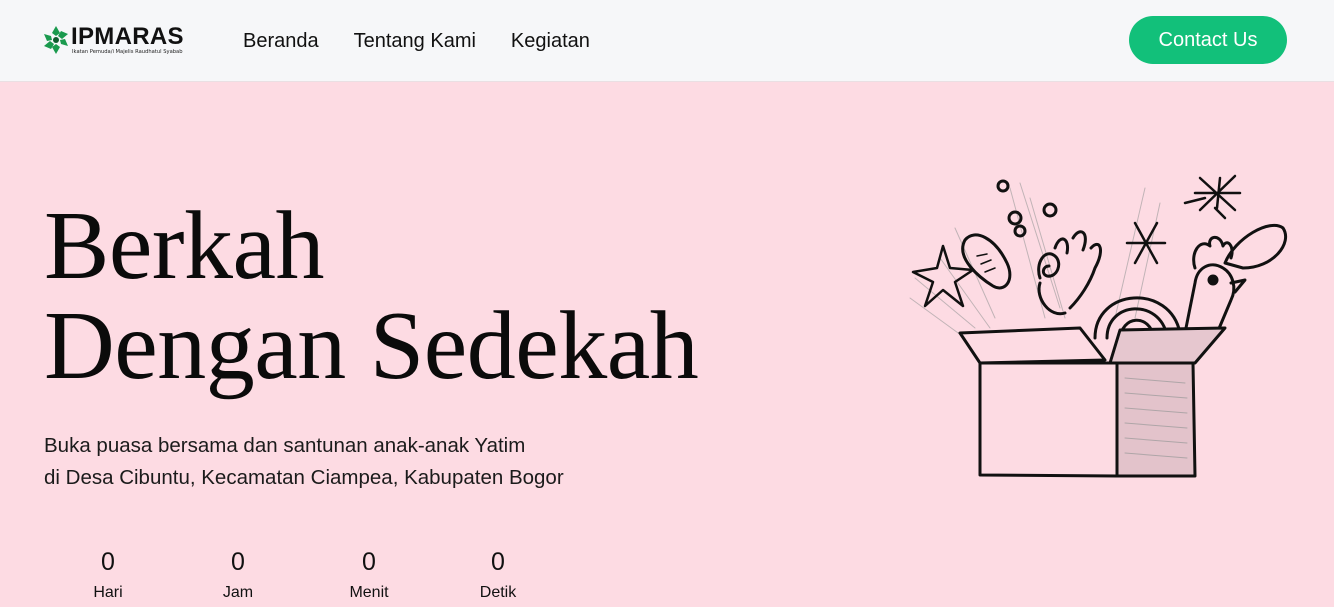 Image resolution: width=1334 pixels, height=607 pixels. What do you see at coordinates (281, 41) in the screenshot?
I see `nav-link-beranda: Beranda` at bounding box center [281, 41].